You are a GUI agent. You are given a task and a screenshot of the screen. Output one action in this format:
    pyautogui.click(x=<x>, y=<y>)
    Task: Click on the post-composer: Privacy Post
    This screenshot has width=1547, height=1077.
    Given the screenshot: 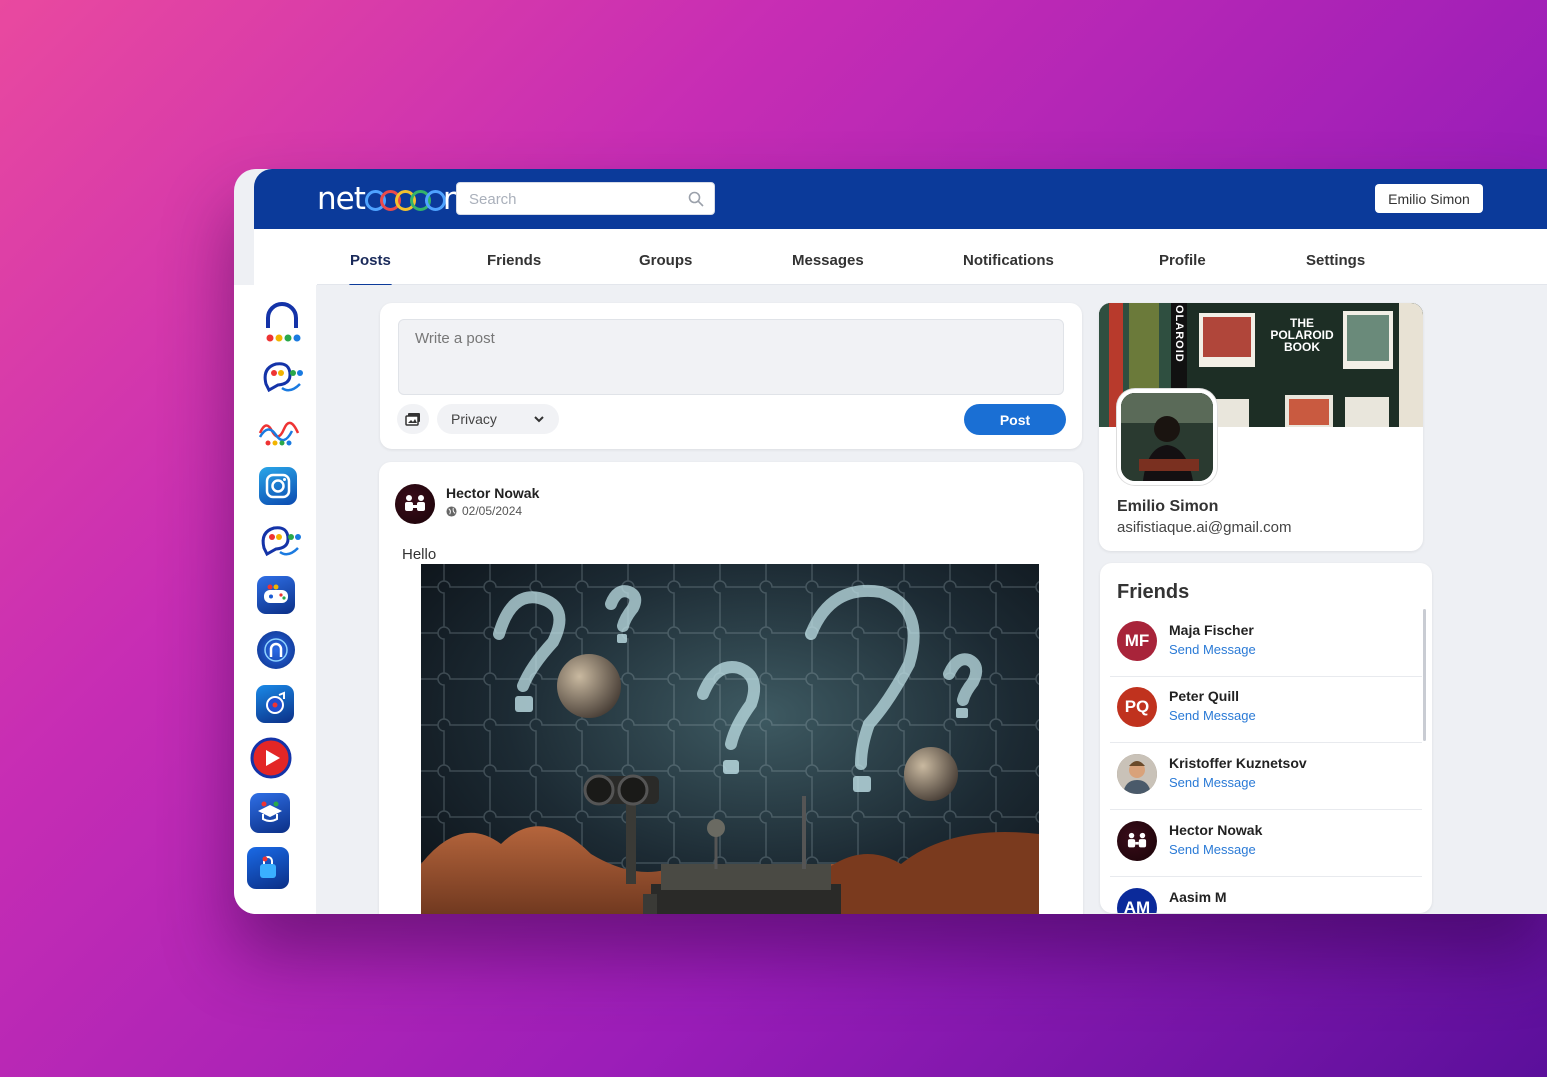 What is the action you would take?
    pyautogui.click(x=731, y=376)
    